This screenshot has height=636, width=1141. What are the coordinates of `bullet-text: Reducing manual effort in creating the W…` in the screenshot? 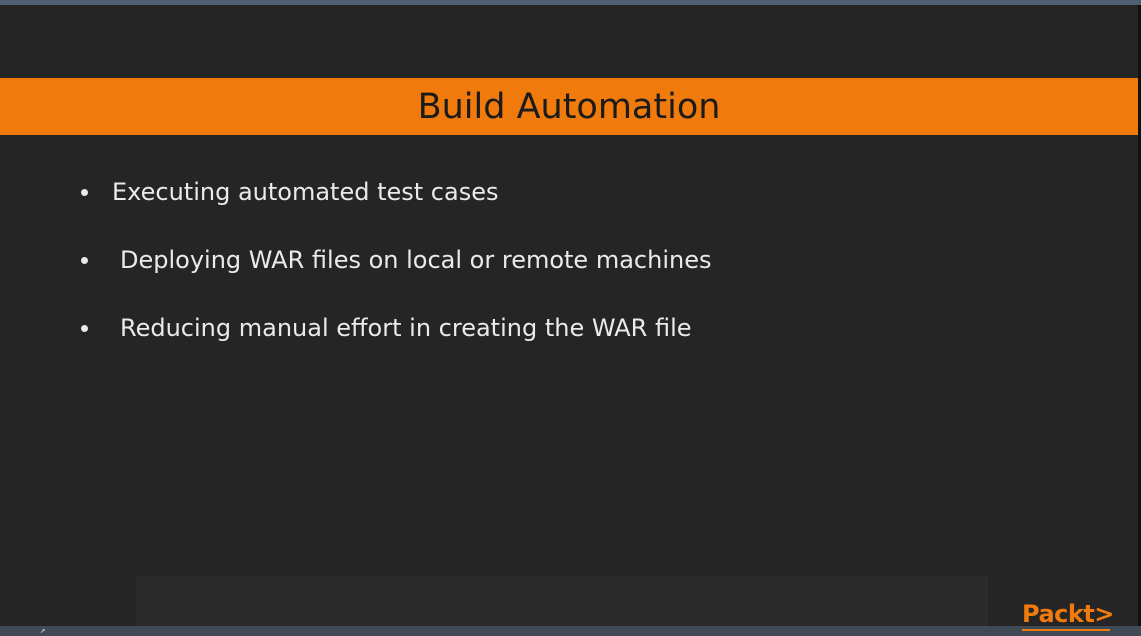 It's located at (406, 328).